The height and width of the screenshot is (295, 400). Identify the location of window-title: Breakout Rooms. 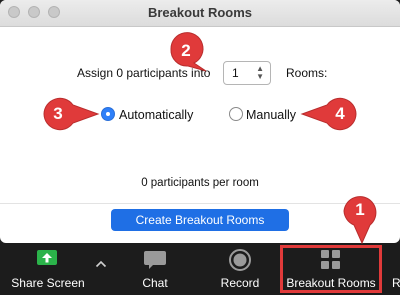
(200, 12).